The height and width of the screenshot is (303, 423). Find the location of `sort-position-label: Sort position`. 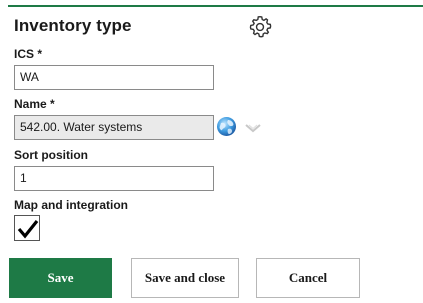

sort-position-label: Sort position is located at coordinates (51, 155).